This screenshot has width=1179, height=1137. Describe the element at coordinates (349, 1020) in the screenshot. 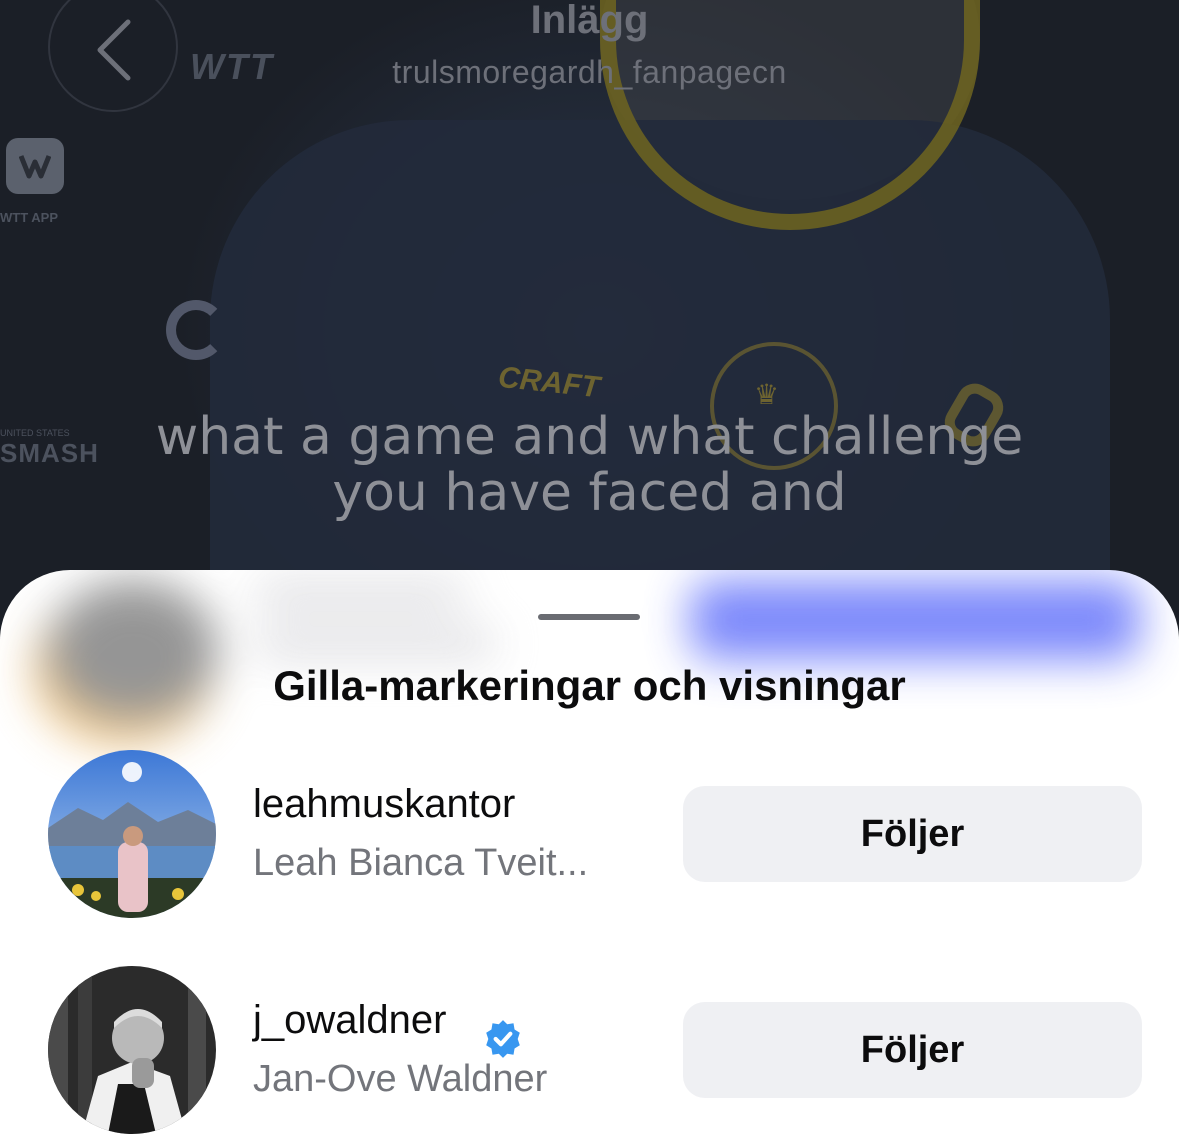

I see `username: j_owaldner` at that location.